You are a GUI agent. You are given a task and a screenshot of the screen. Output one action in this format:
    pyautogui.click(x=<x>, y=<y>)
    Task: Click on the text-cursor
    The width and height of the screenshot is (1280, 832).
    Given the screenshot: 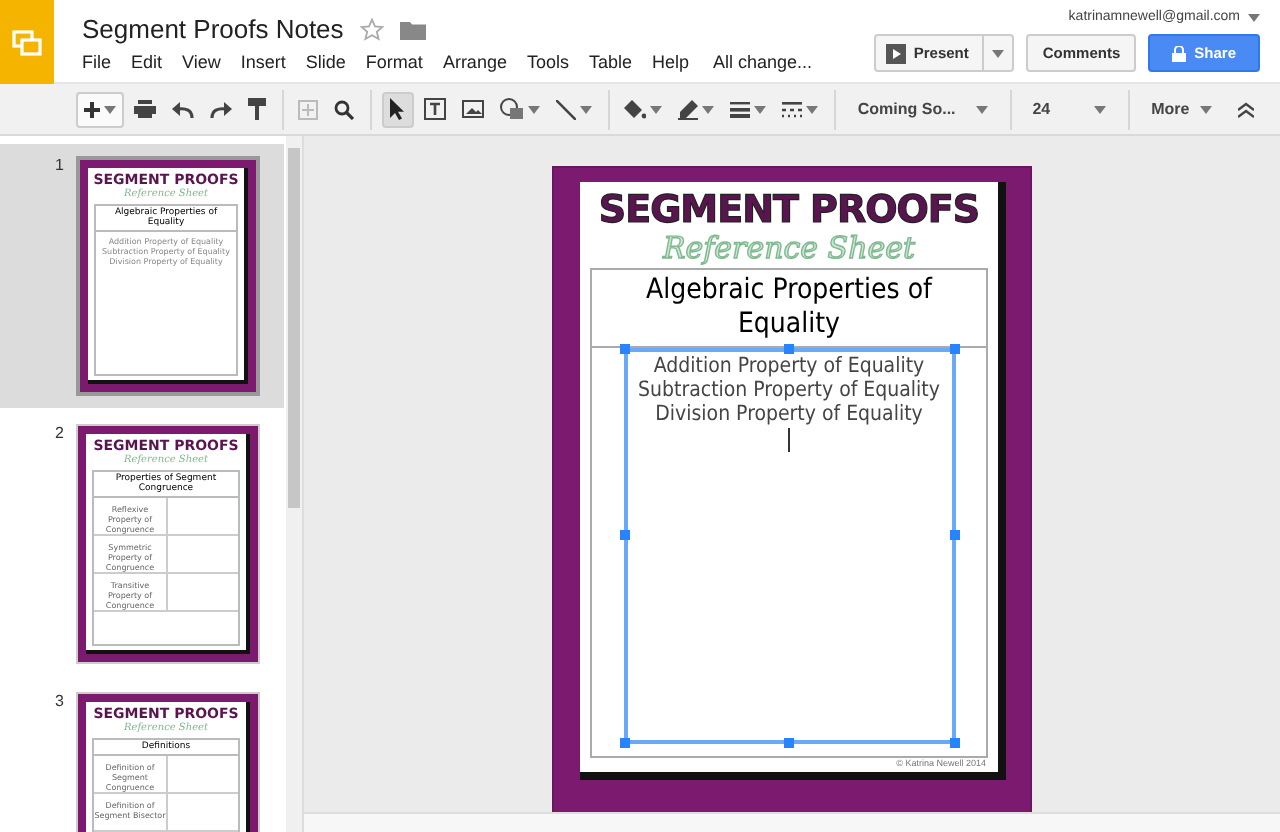 What is the action you would take?
    pyautogui.click(x=789, y=440)
    